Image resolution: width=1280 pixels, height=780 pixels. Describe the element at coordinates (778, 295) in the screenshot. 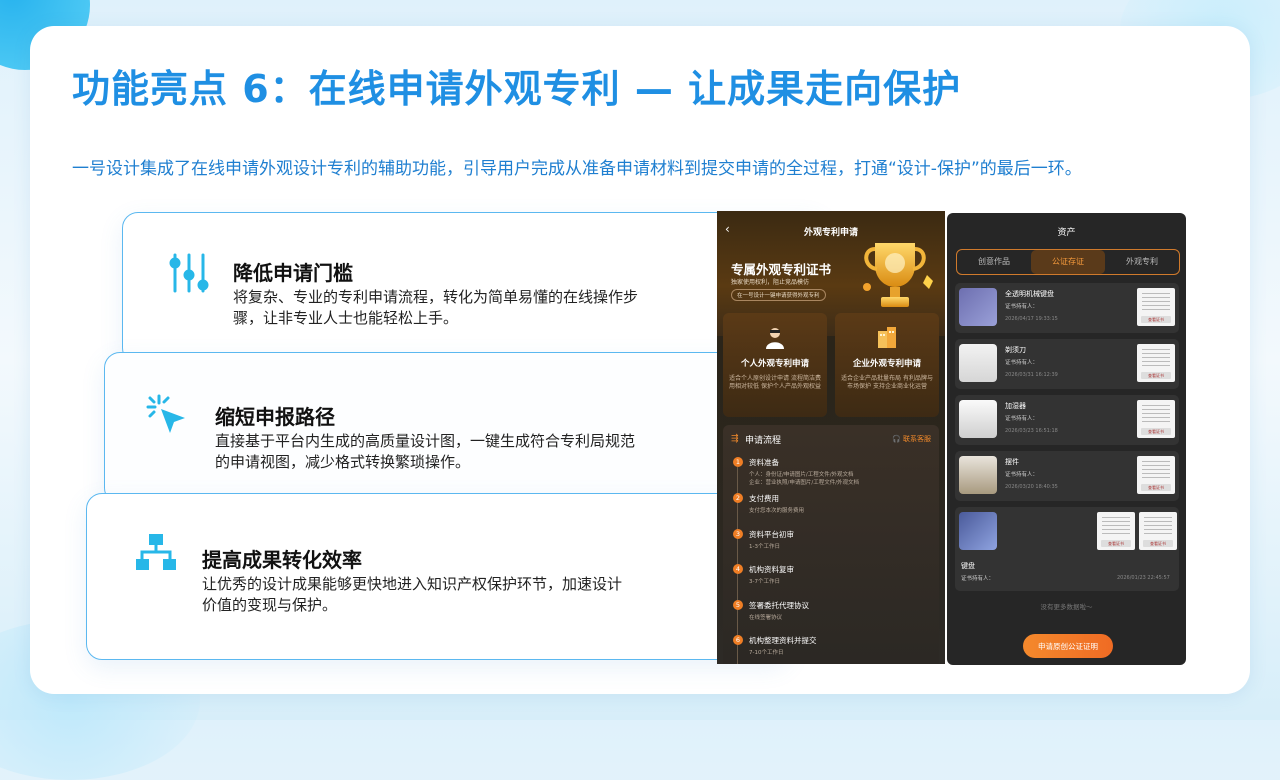

I see `cert-pill: 在一号设计一键申请获得外观专利` at that location.